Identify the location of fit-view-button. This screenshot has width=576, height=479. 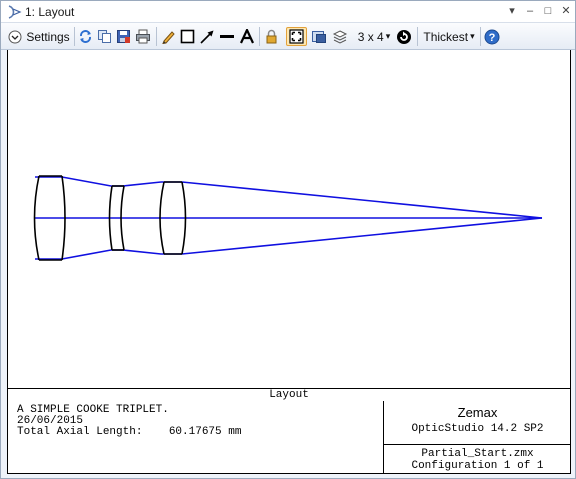
(296, 36).